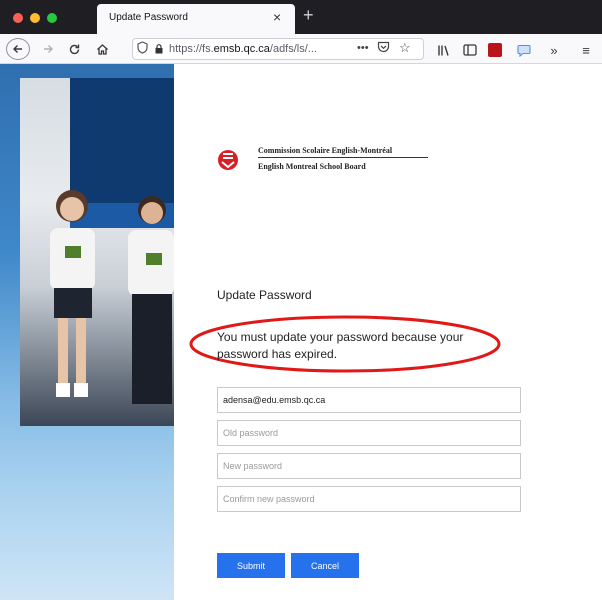 This screenshot has height=600, width=602. Describe the element at coordinates (102, 49) in the screenshot. I see `home-icon` at that location.